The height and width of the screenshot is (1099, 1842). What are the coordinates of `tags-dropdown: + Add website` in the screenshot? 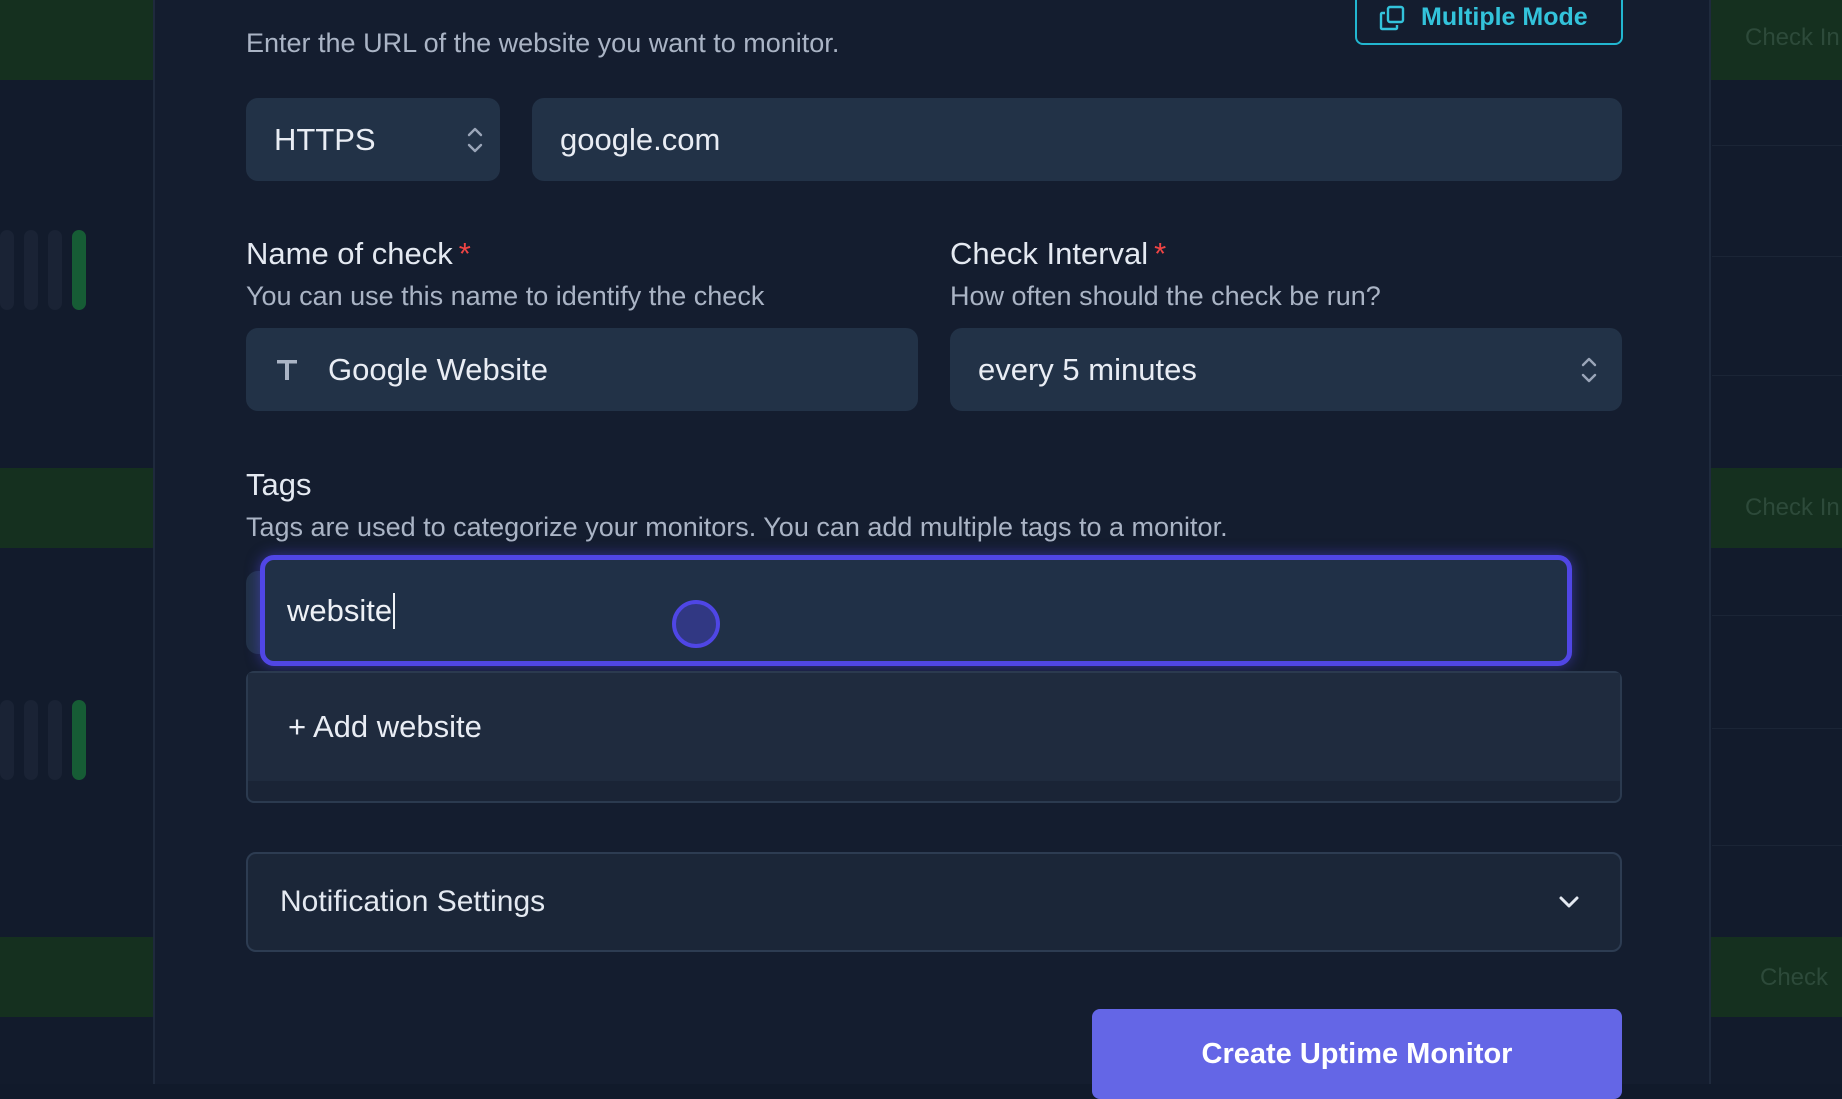 It's located at (934, 737).